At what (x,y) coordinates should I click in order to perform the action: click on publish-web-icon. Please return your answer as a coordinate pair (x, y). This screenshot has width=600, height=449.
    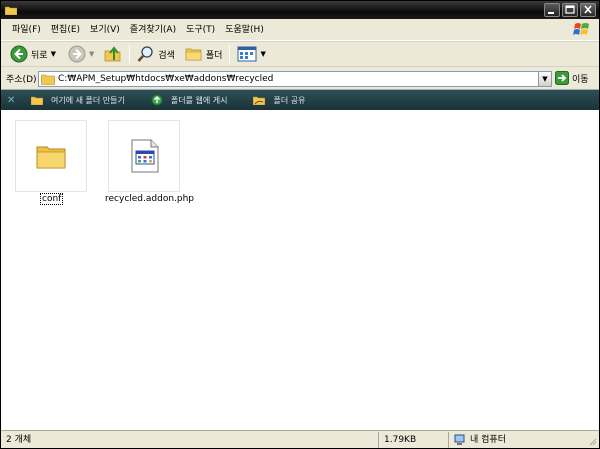
    Looking at the image, I should click on (157, 100).